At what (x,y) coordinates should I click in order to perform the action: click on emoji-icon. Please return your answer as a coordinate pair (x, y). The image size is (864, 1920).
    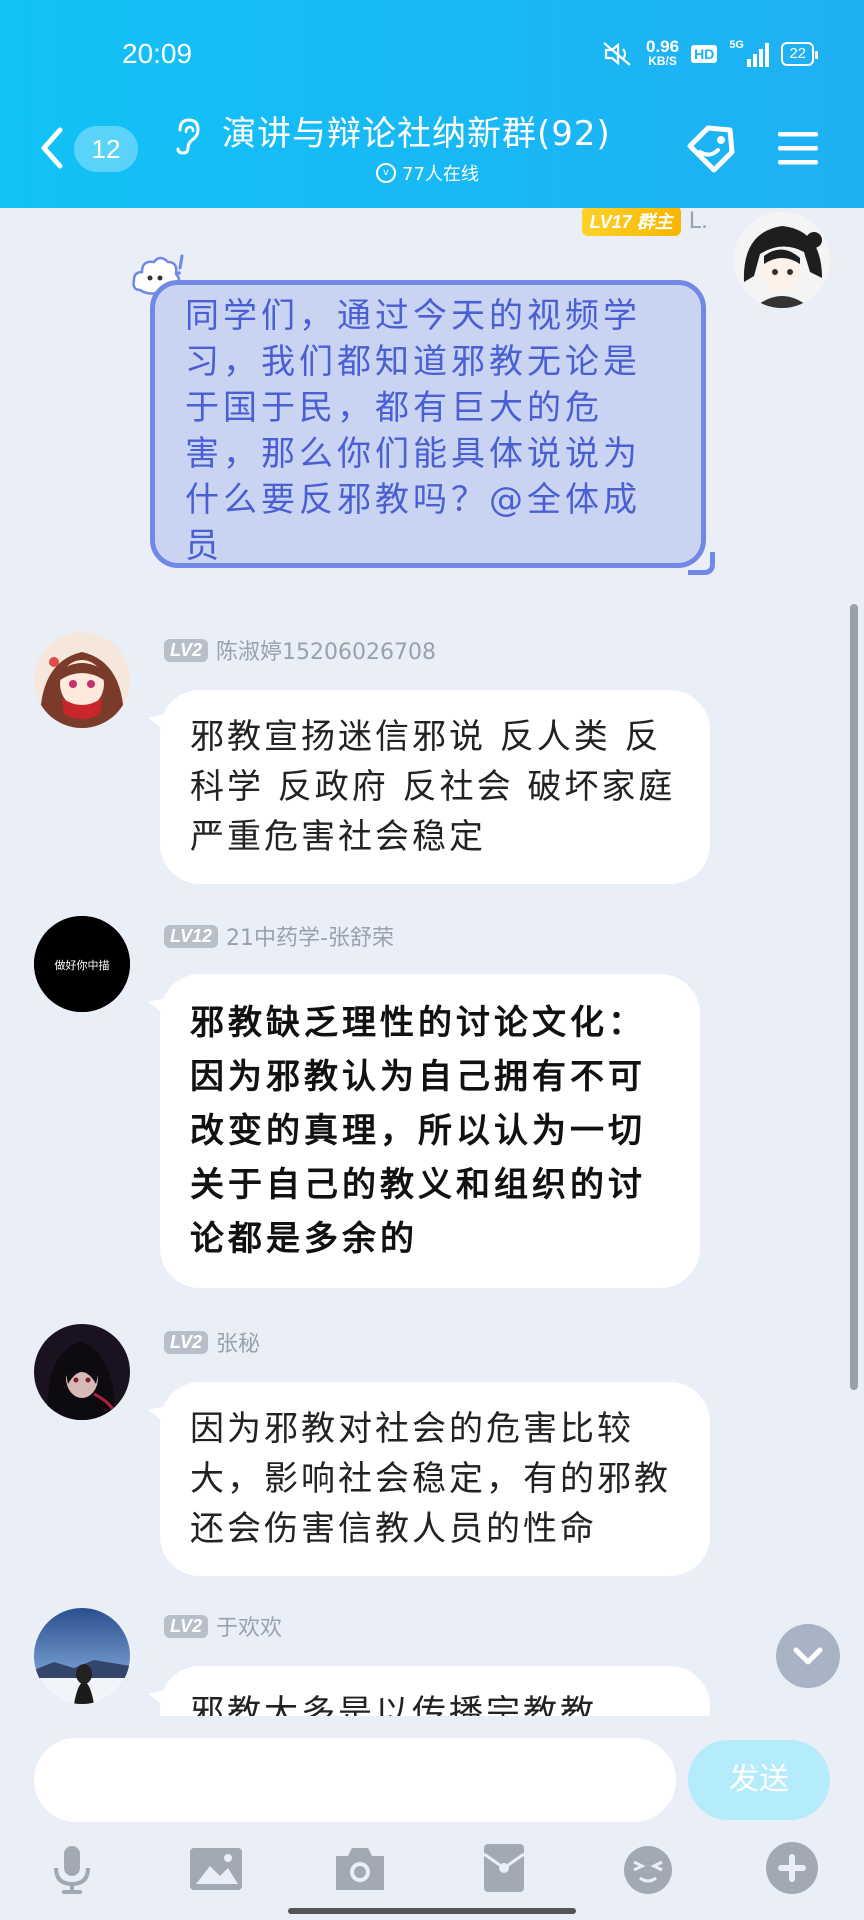
    Looking at the image, I should click on (648, 1868).